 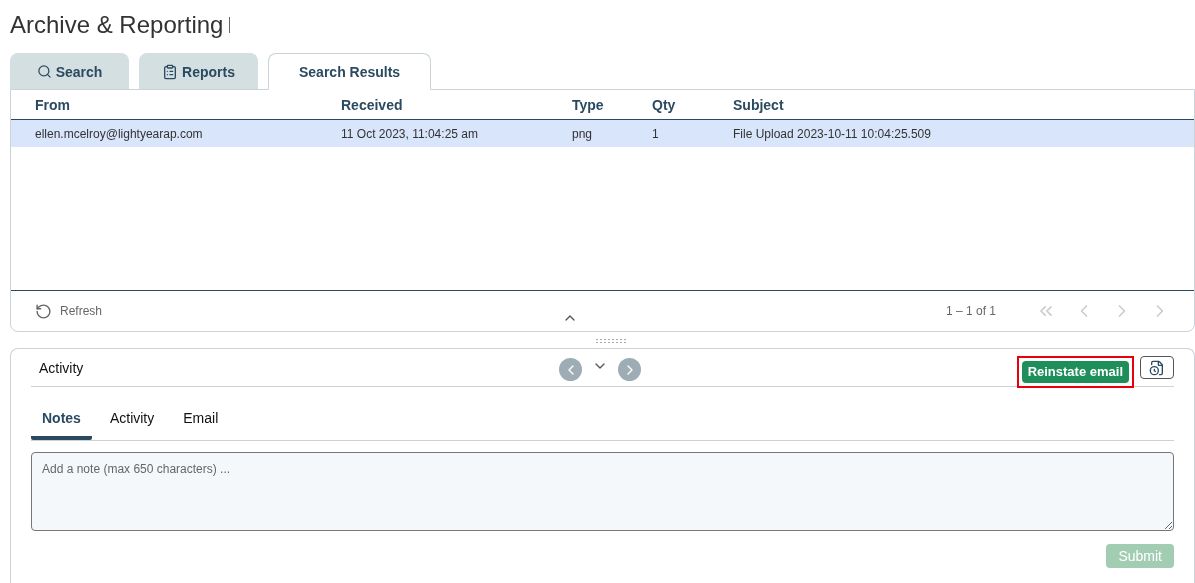 I want to click on clipboard-icon, so click(x=170, y=71).